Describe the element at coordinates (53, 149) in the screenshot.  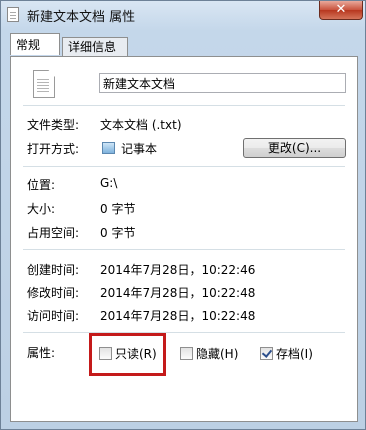
I see `open-with-label: 打开方式:` at that location.